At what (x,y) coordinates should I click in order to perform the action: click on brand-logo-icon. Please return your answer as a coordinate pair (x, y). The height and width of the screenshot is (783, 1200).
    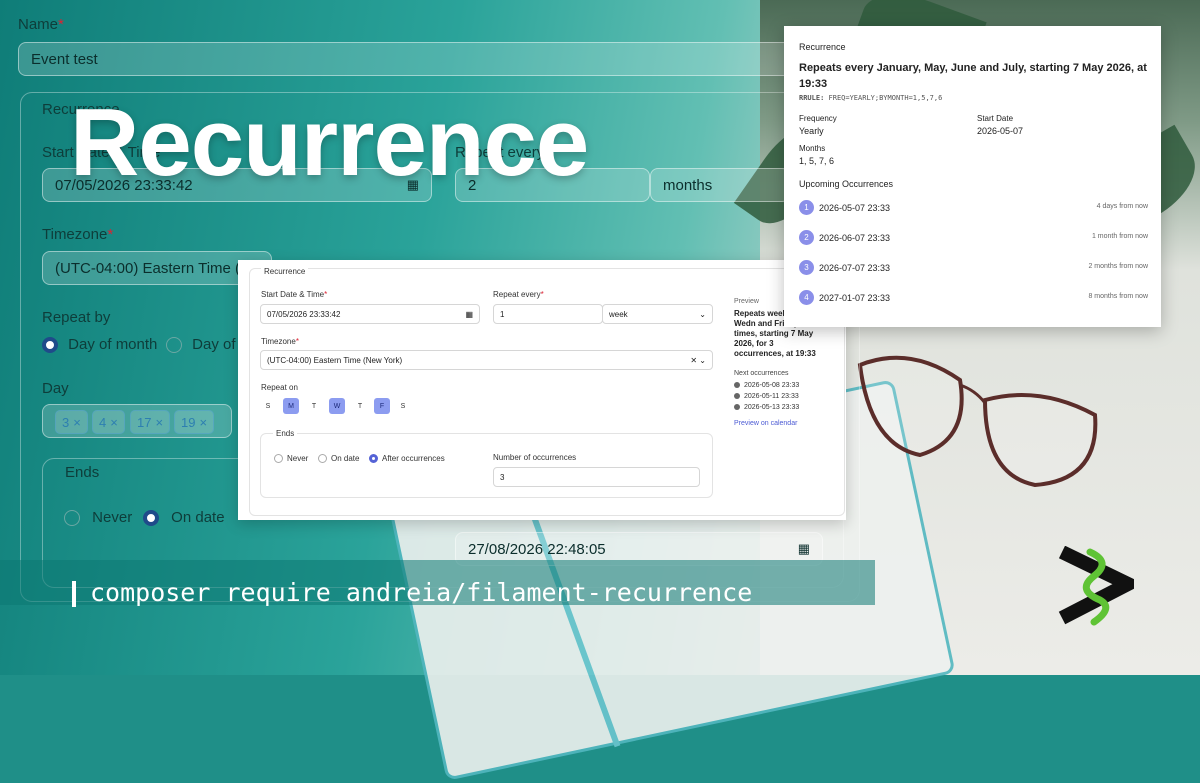
    Looking at the image, I should click on (1096, 586).